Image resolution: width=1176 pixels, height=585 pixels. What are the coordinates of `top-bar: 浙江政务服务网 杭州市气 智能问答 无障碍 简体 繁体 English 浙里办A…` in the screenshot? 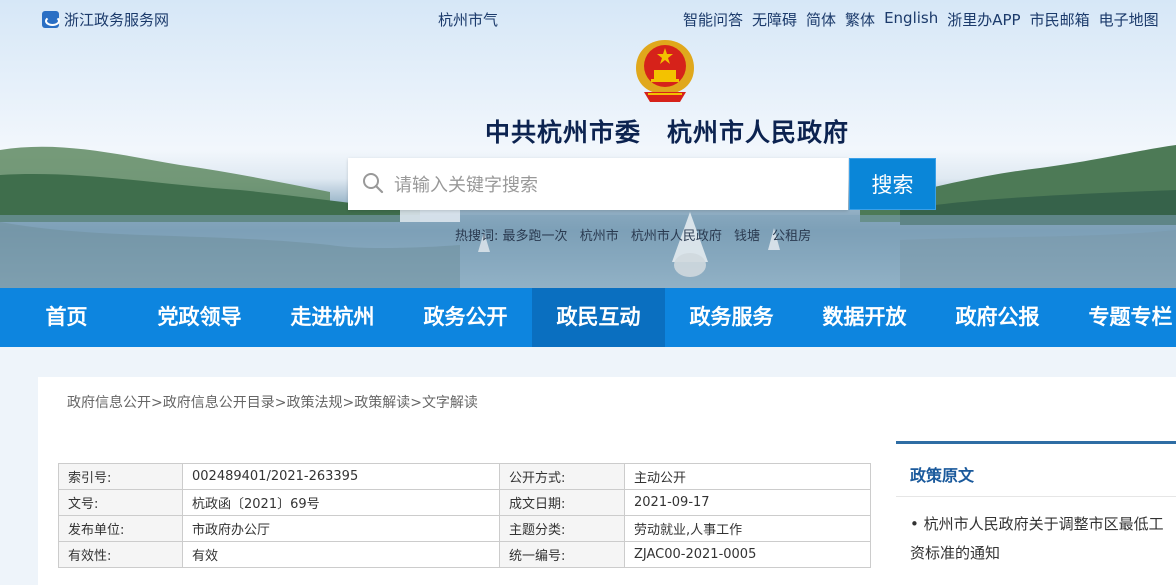 It's located at (588, 19).